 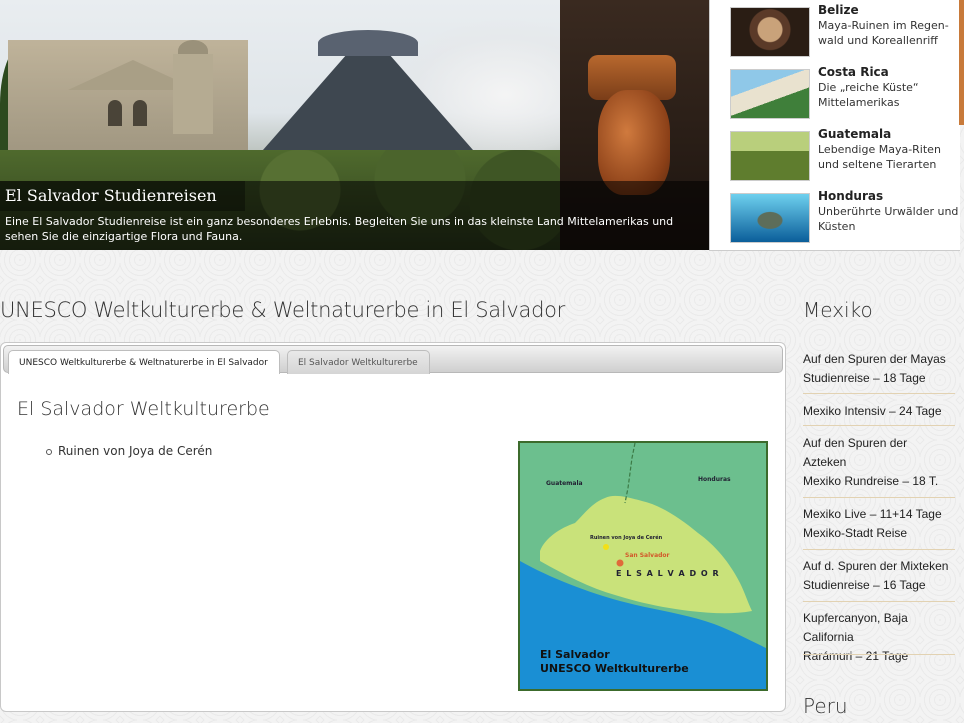 I want to click on country-name: Guatemala, so click(x=854, y=134).